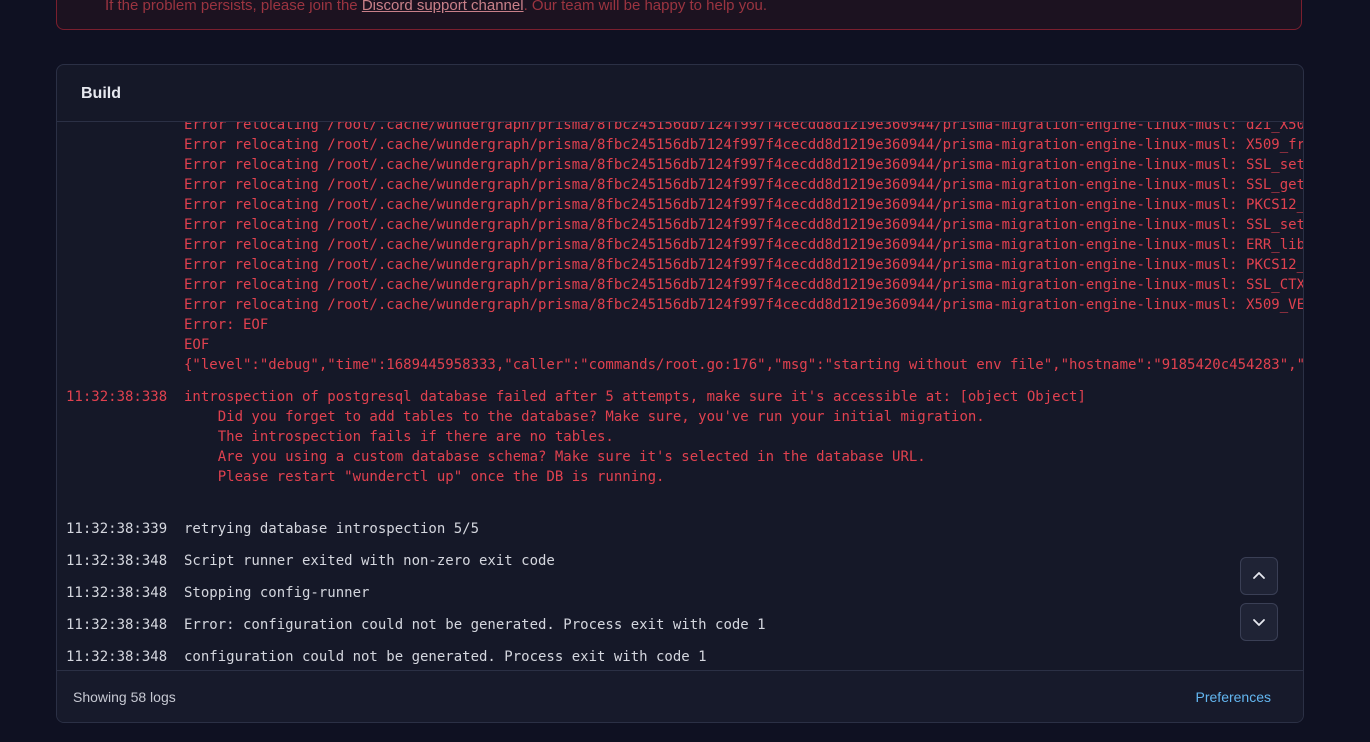 Image resolution: width=1370 pixels, height=742 pixels. Describe the element at coordinates (680, 93) in the screenshot. I see `panel-header: Build` at that location.